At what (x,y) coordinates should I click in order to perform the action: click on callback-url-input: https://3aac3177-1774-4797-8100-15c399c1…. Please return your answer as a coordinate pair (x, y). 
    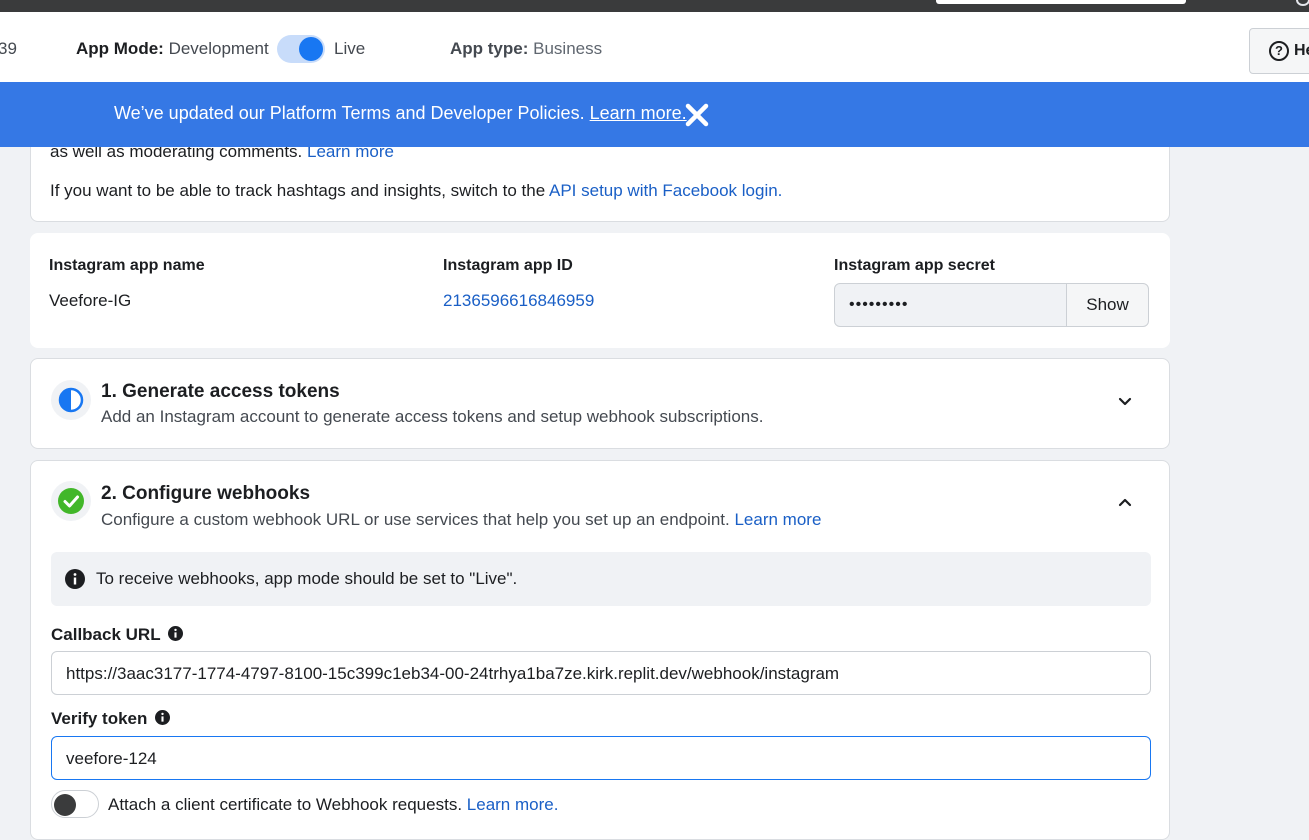
    Looking at the image, I should click on (601, 673).